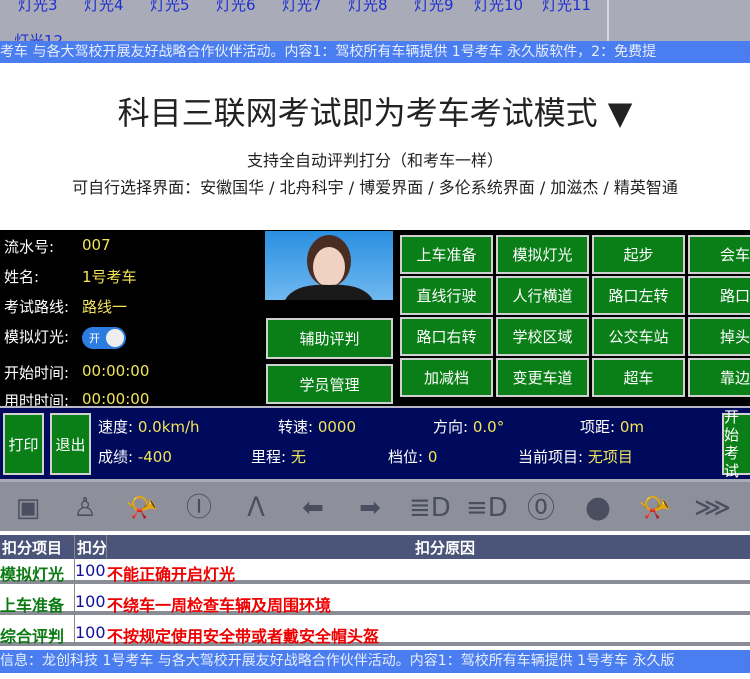 This screenshot has width=750, height=679. I want to click on rpm-readout: 转速: 0000, so click(317, 426).